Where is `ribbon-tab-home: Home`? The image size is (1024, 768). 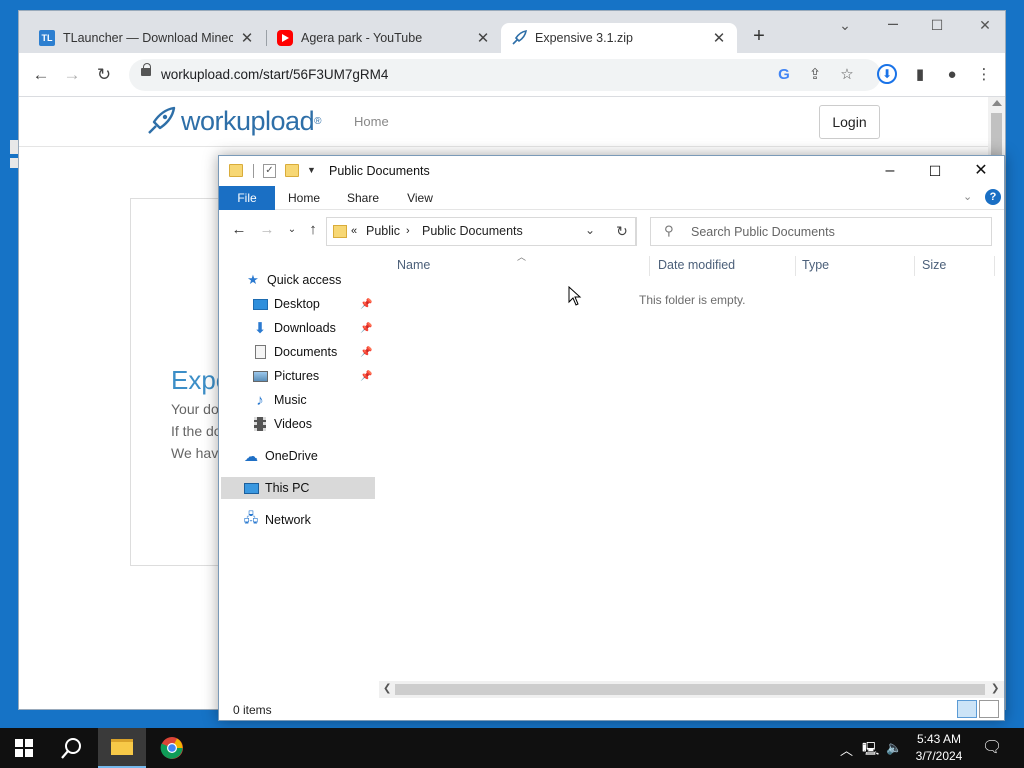 ribbon-tab-home: Home is located at coordinates (304, 198).